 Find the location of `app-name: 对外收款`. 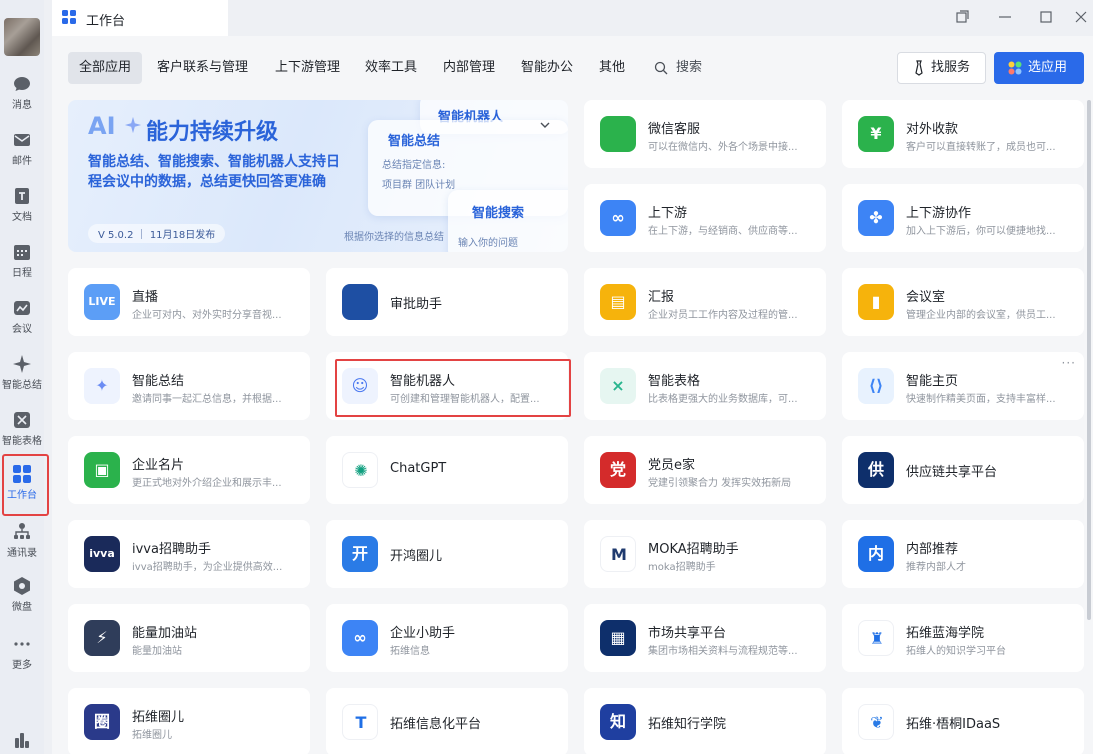

app-name: 对外收款 is located at coordinates (932, 129).